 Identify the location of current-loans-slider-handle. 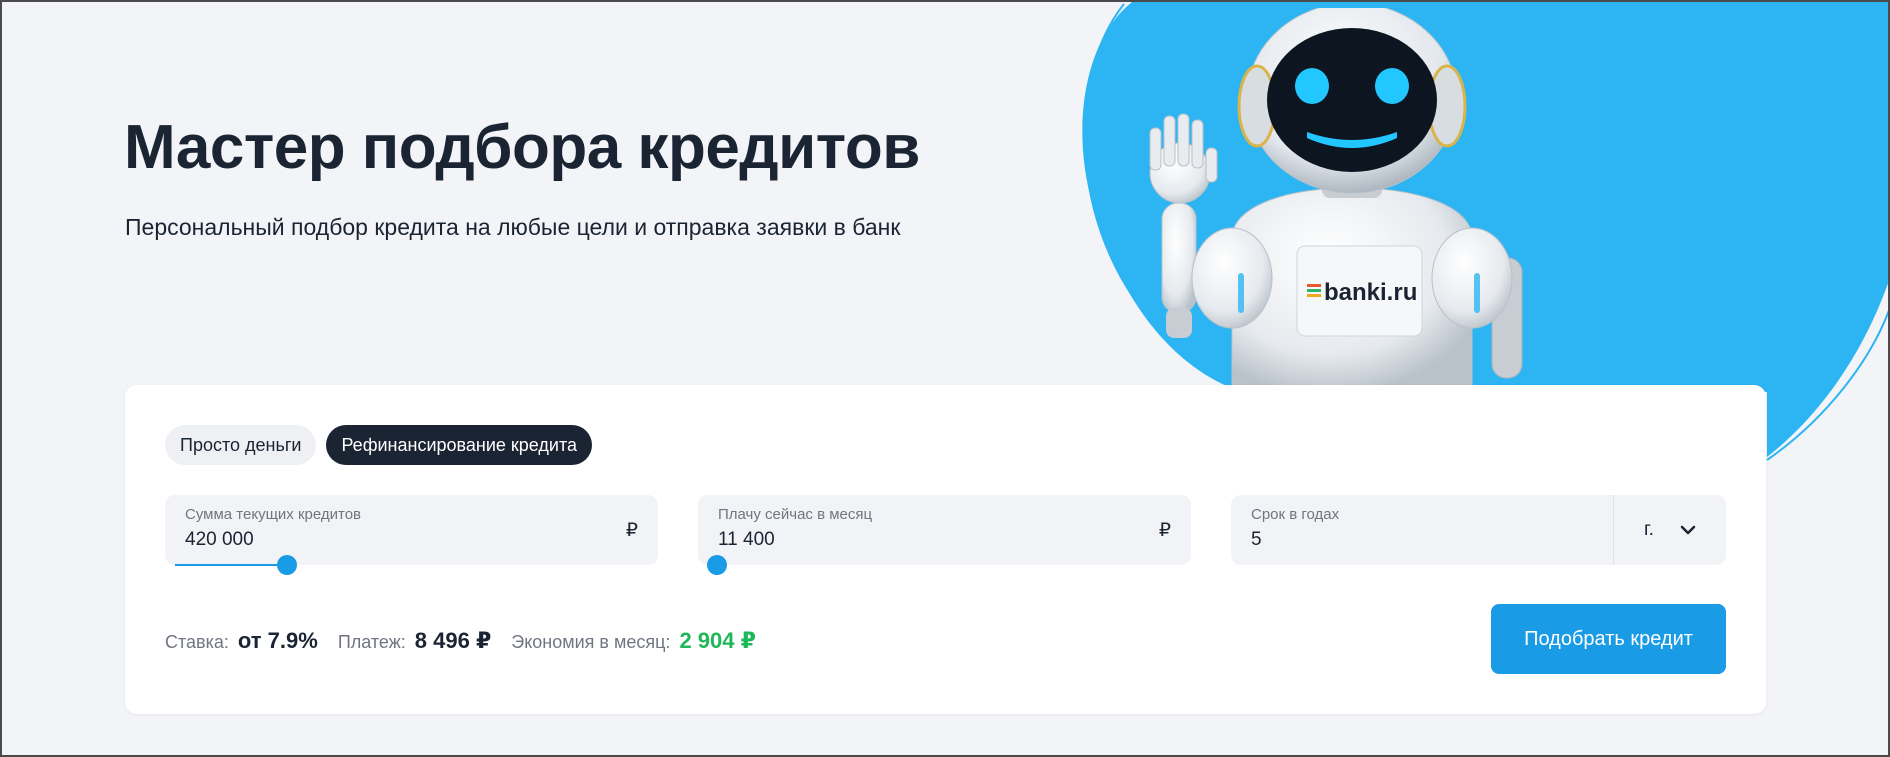
(287, 565).